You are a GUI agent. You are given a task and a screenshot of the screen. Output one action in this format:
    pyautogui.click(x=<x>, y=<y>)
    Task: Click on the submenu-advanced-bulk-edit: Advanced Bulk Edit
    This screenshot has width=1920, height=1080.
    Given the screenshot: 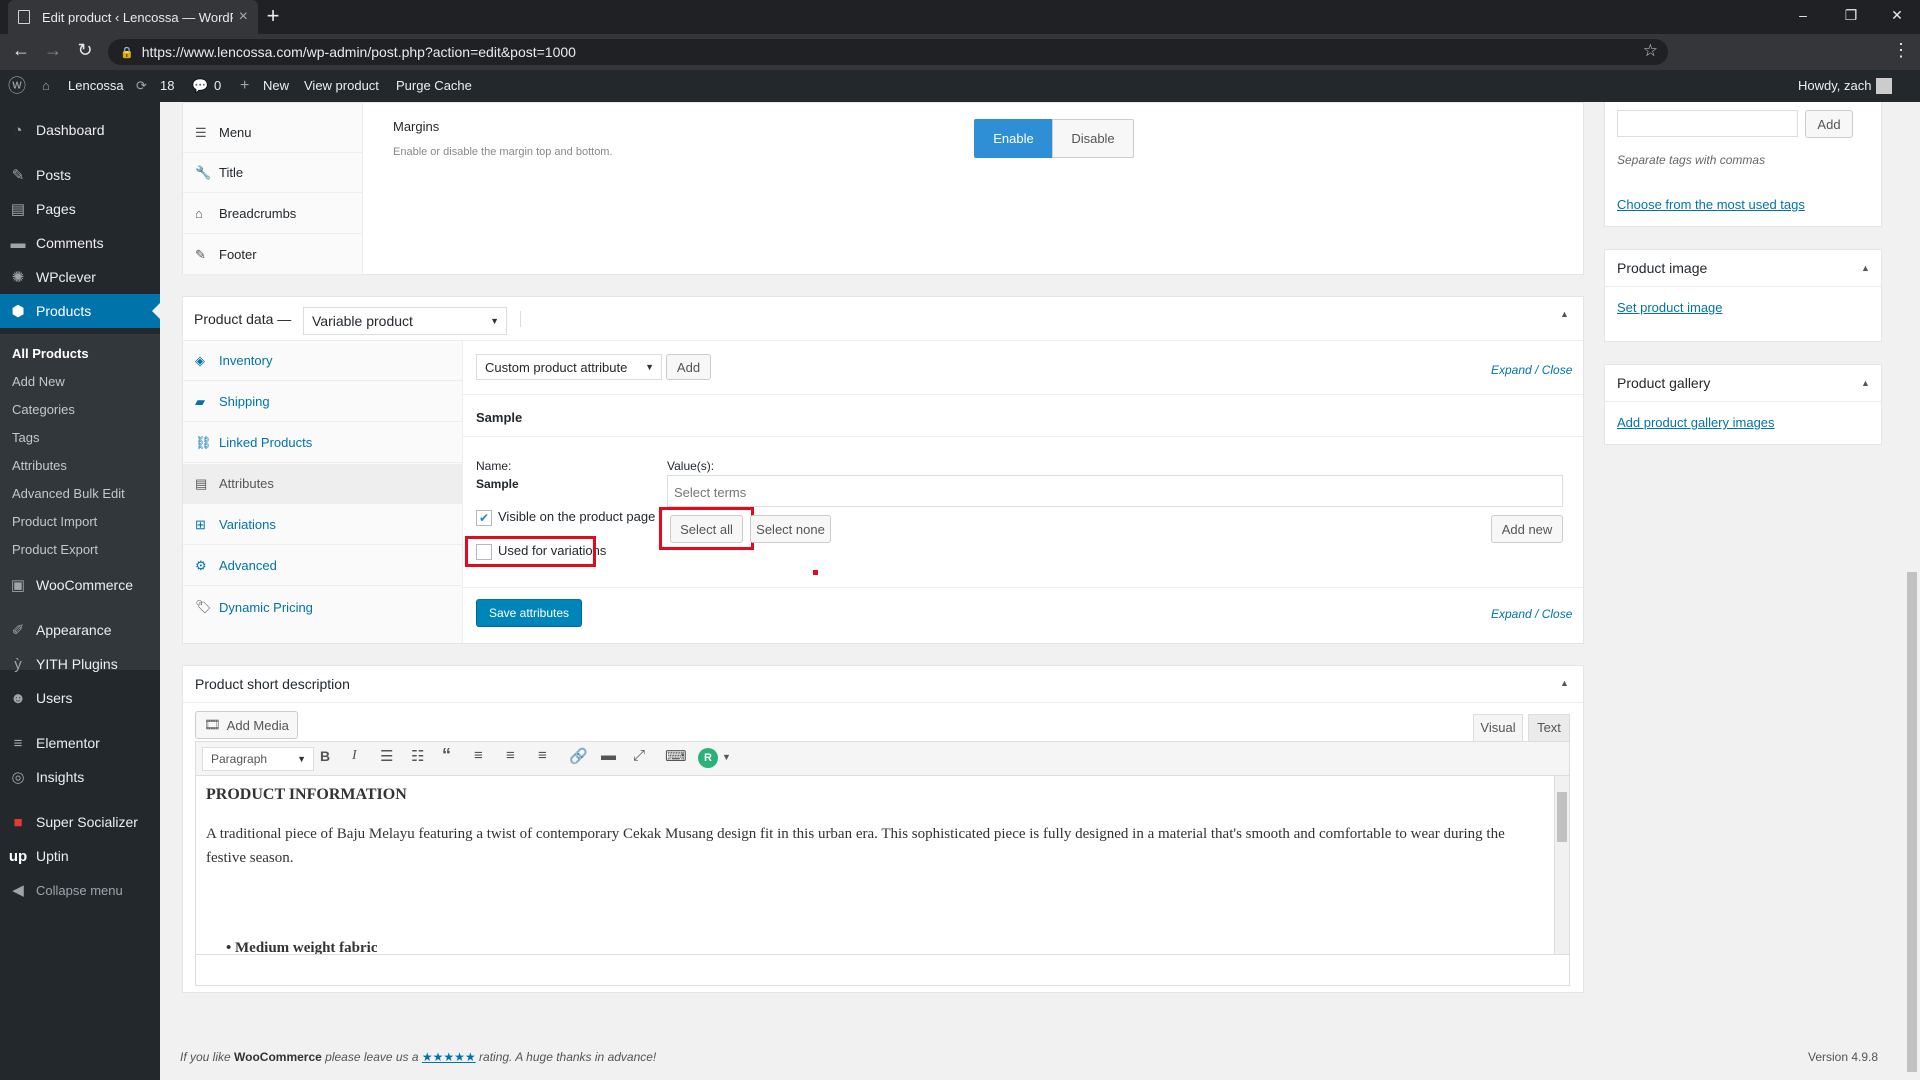 What is the action you would take?
    pyautogui.click(x=68, y=493)
    